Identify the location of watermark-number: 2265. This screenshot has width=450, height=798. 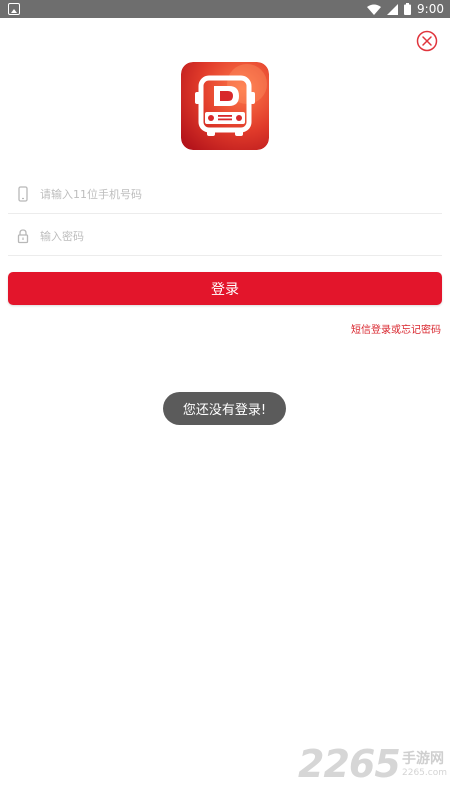
(349, 764).